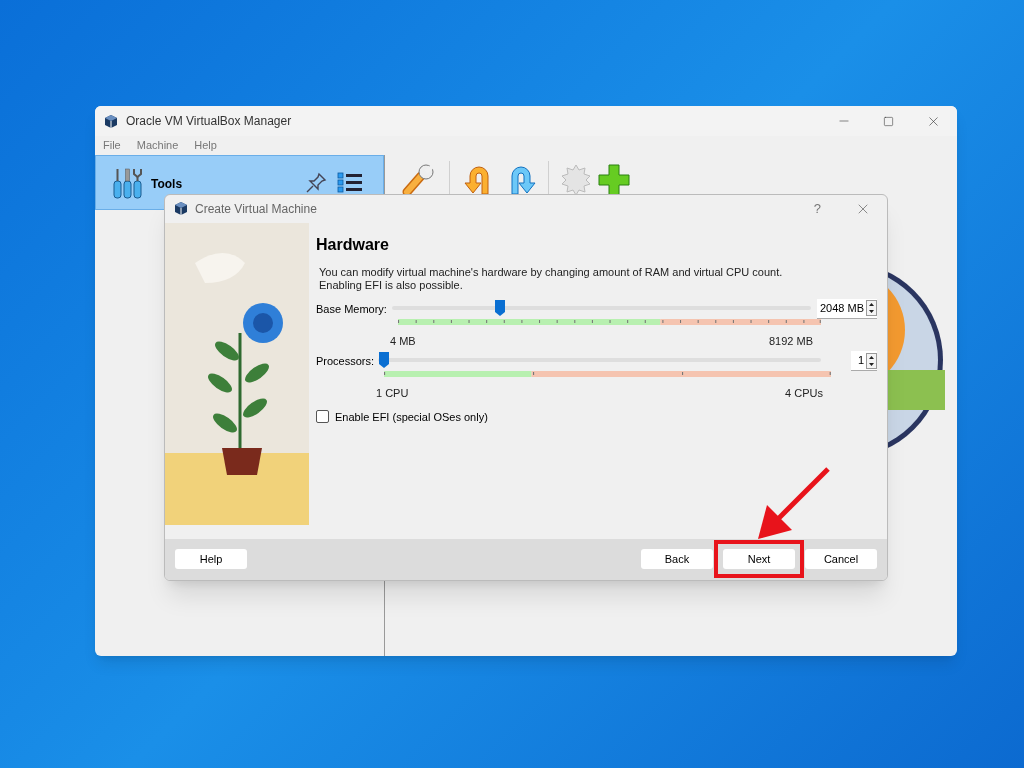 The image size is (1024, 768). What do you see at coordinates (841, 559) in the screenshot?
I see `dialog-button: Cancel` at bounding box center [841, 559].